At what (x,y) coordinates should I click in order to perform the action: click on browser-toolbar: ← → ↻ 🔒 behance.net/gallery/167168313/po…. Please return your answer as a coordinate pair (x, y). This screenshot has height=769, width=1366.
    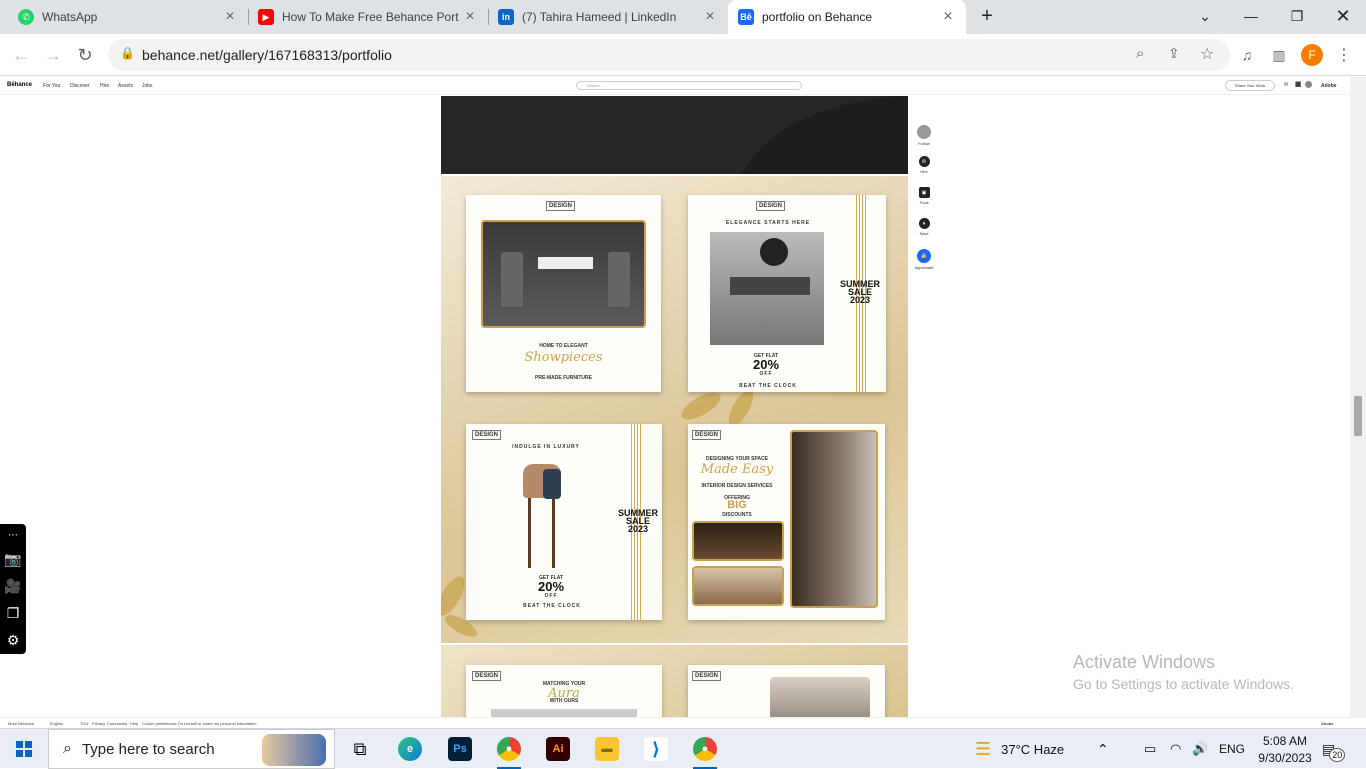
    Looking at the image, I should click on (683, 55).